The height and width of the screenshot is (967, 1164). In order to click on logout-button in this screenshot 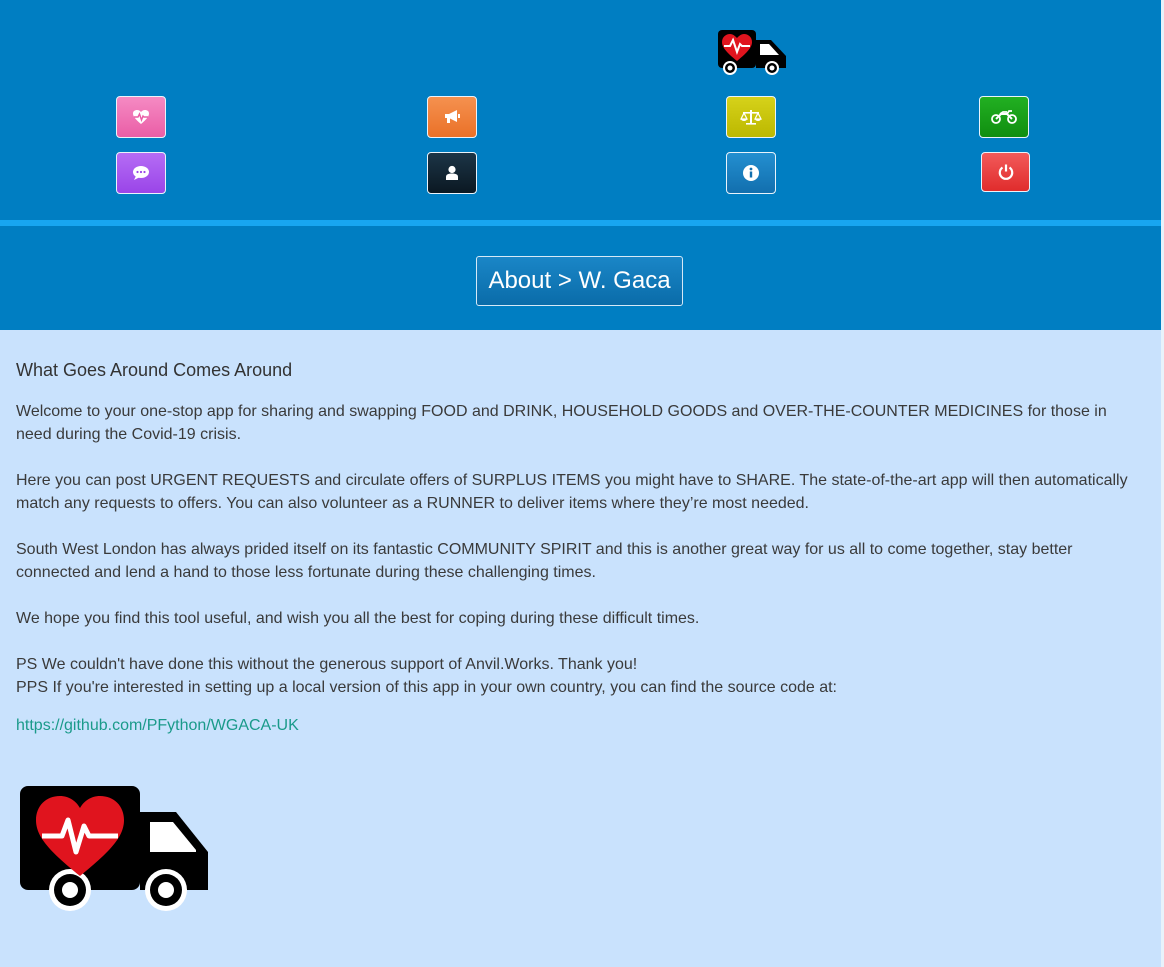, I will do `click(1005, 172)`.